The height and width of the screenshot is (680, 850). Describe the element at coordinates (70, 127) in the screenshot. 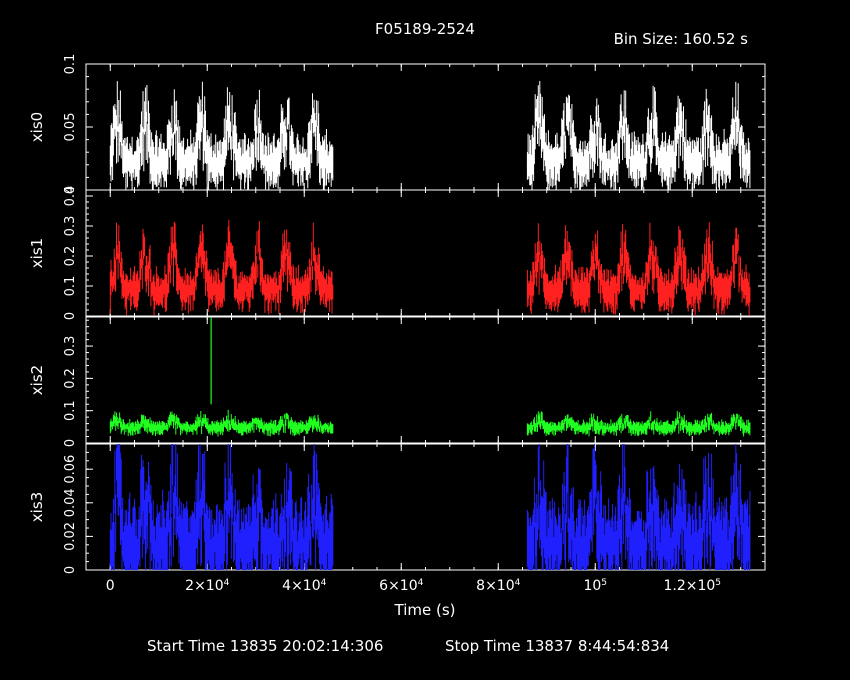

I see `y-tick-label: 0.05` at that location.